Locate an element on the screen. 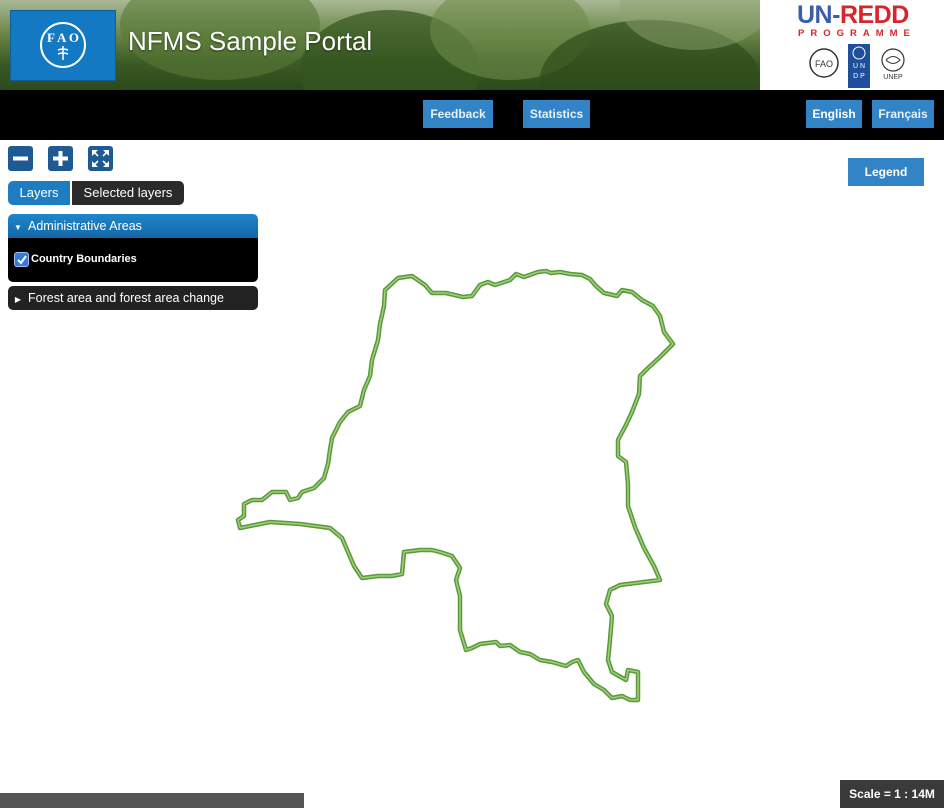 This screenshot has height=808, width=944. fao-partner-icon: FAO is located at coordinates (824, 63).